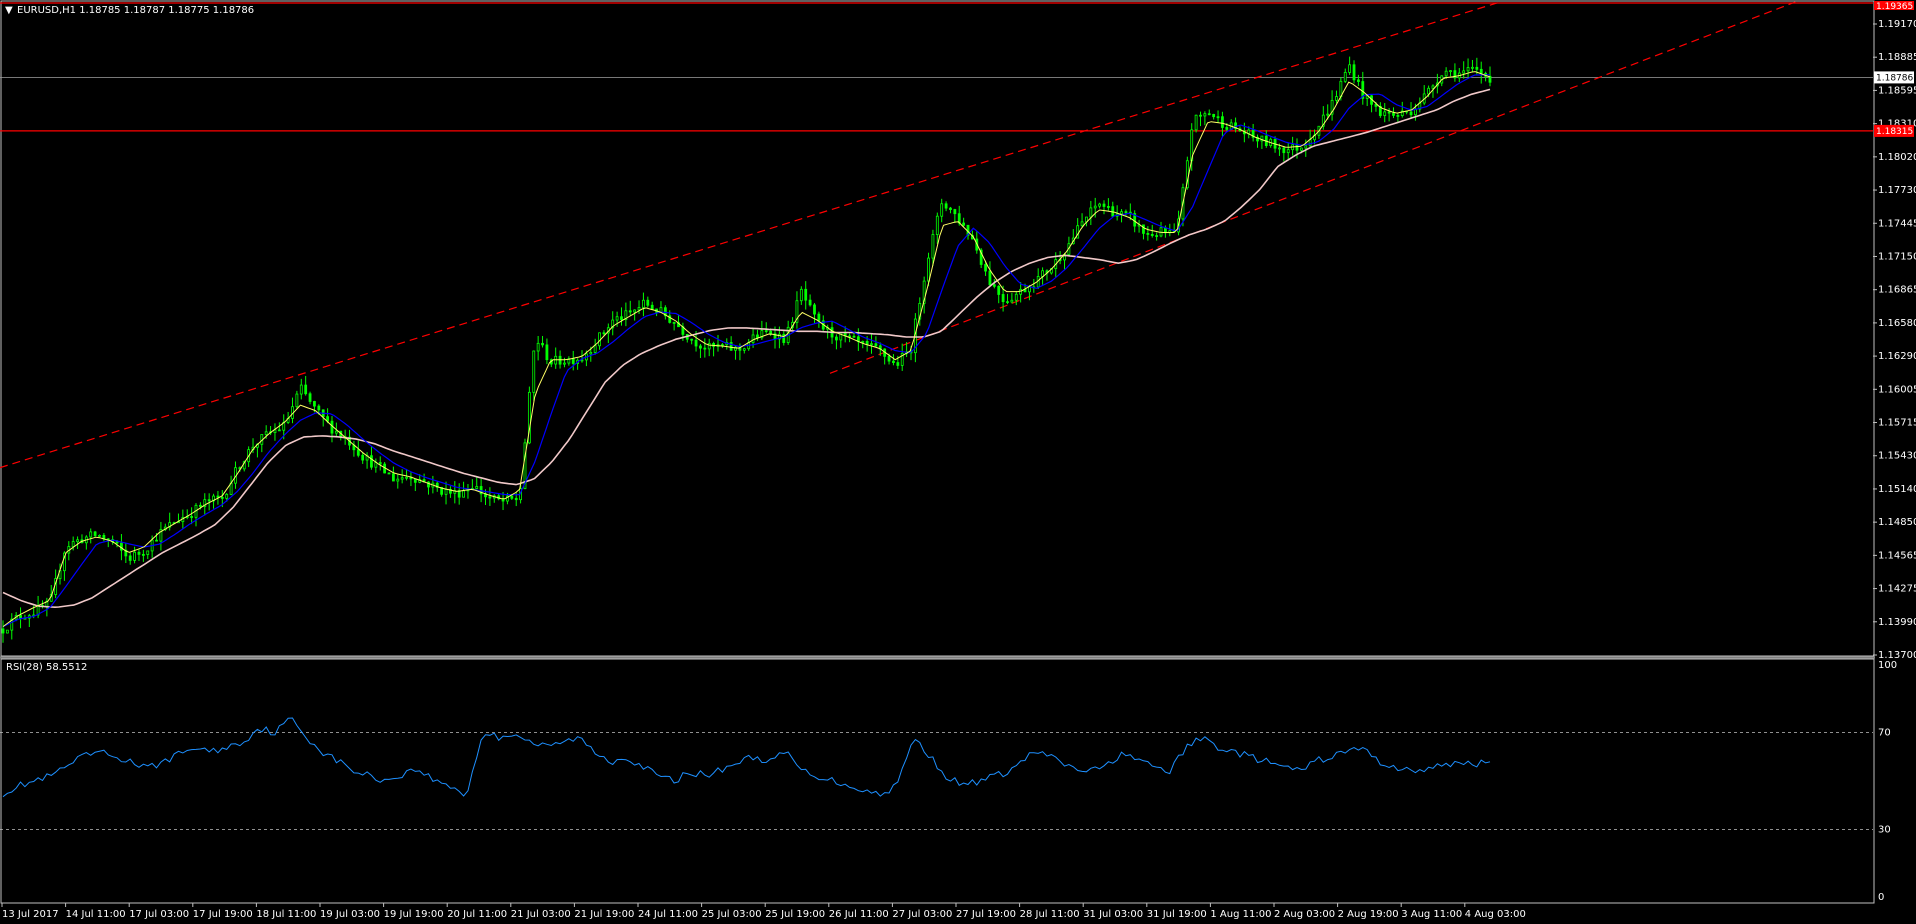  Describe the element at coordinates (9, 10) in the screenshot. I see `symbol-menu-icon: ▼` at that location.